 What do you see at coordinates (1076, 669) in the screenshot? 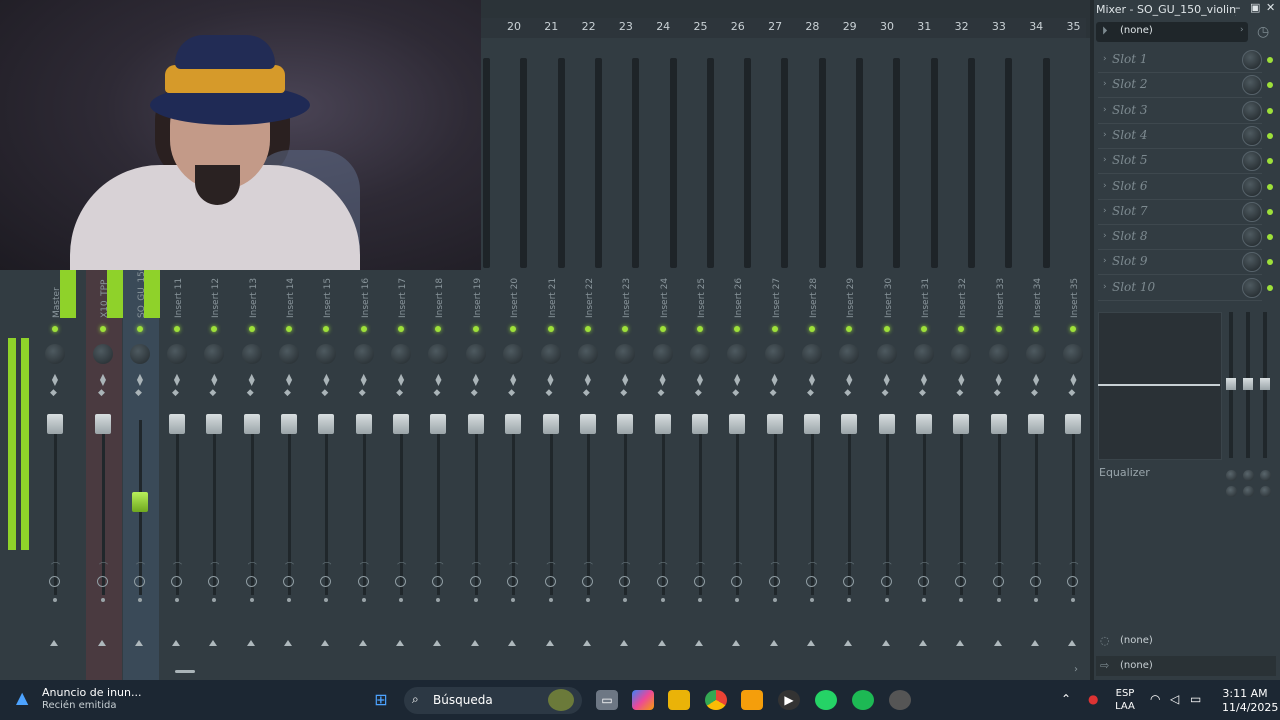
I see `scroll-right-icon: ›` at bounding box center [1076, 669].